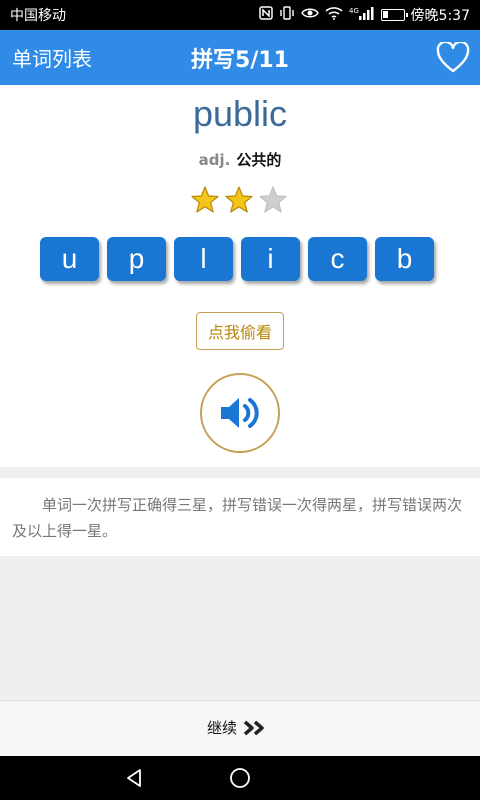 Image resolution: width=480 pixels, height=800 pixels. What do you see at coordinates (203, 259) in the screenshot?
I see `letter-tile: l` at bounding box center [203, 259].